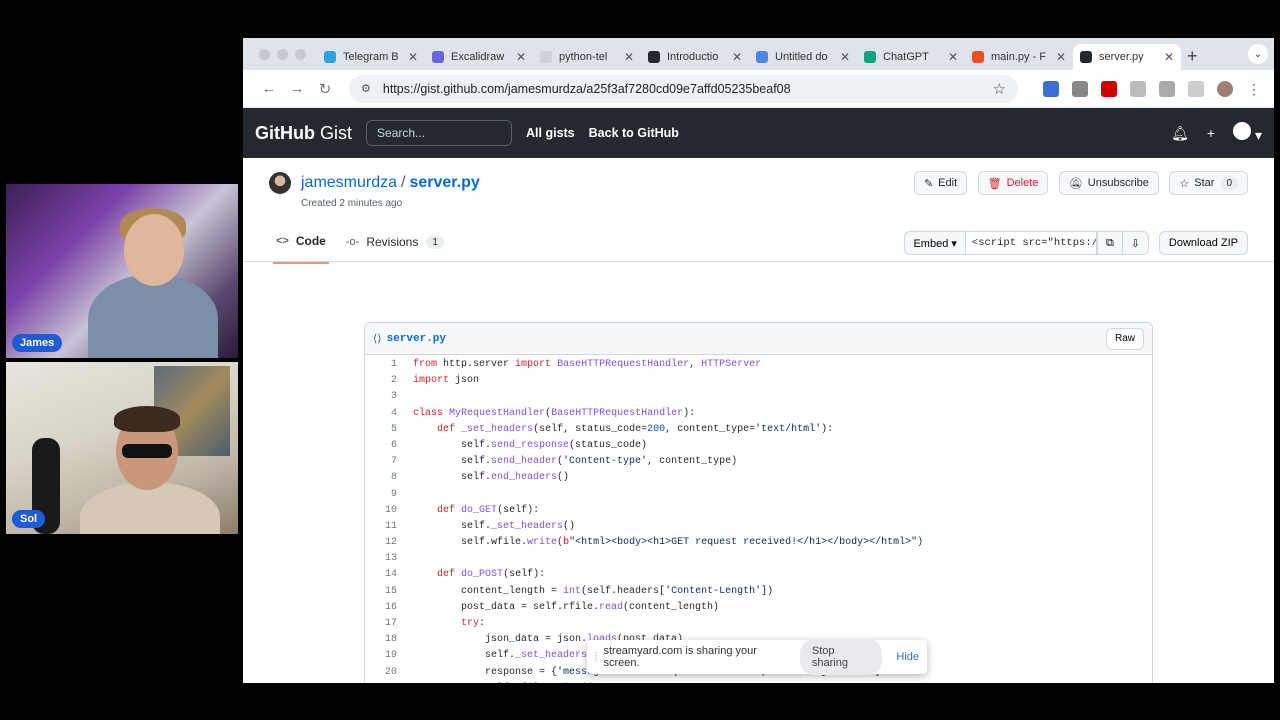  I want to click on tab-revisions: -o- Revisions 1, so click(395, 249).